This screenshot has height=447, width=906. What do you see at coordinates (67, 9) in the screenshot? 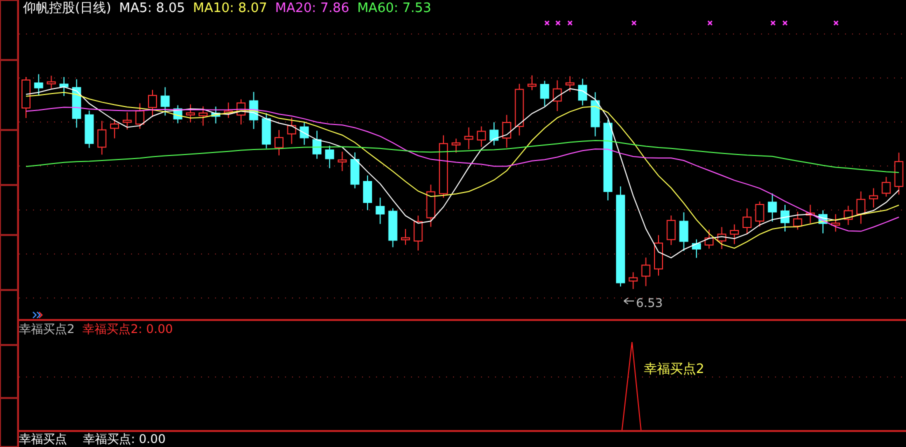
I see `stock-title: 仰帆控股(日线)` at bounding box center [67, 9].